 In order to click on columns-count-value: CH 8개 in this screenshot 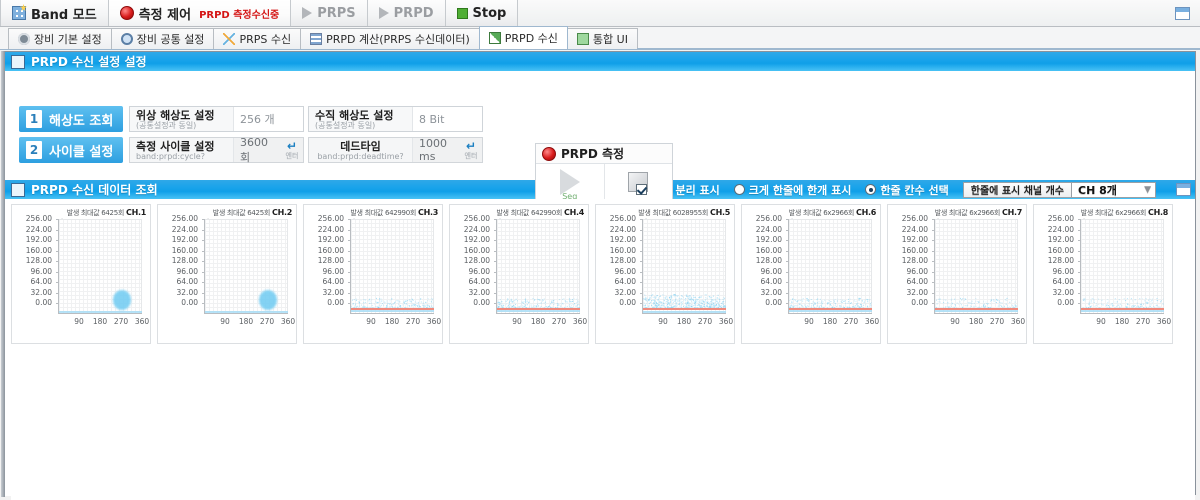, I will do `click(1097, 190)`.